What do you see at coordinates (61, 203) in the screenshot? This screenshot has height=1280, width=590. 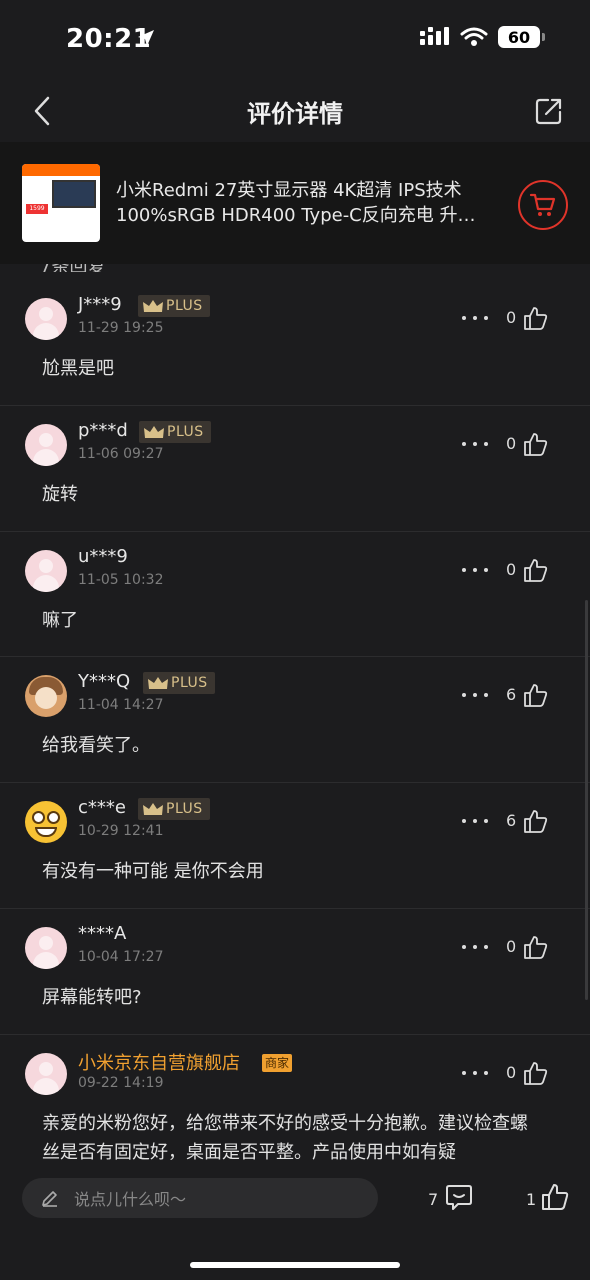 I see `product-thumbnail: 1599` at bounding box center [61, 203].